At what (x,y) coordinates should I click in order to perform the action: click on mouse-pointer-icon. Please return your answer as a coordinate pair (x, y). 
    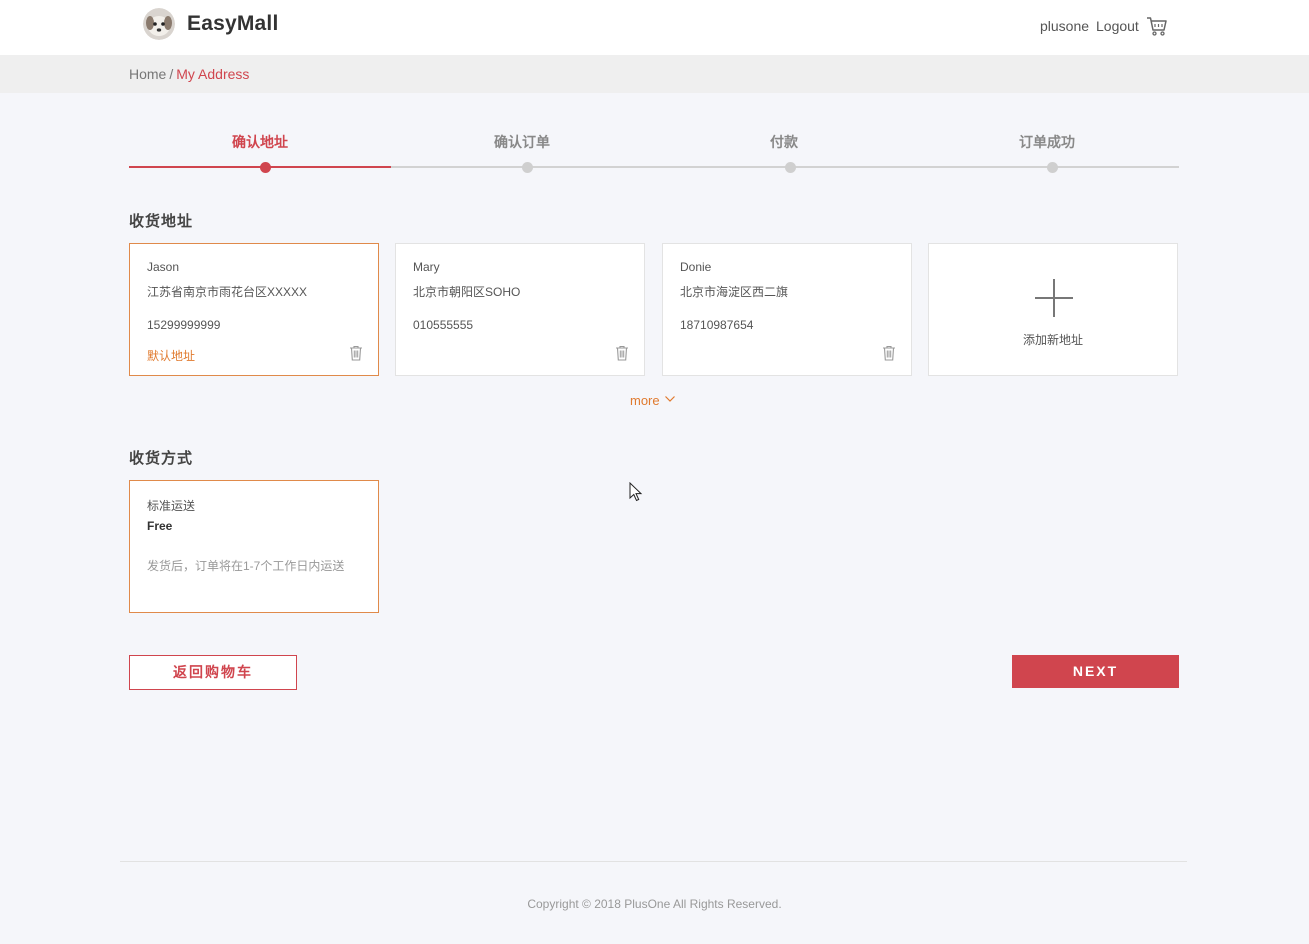
    Looking at the image, I should click on (636, 492).